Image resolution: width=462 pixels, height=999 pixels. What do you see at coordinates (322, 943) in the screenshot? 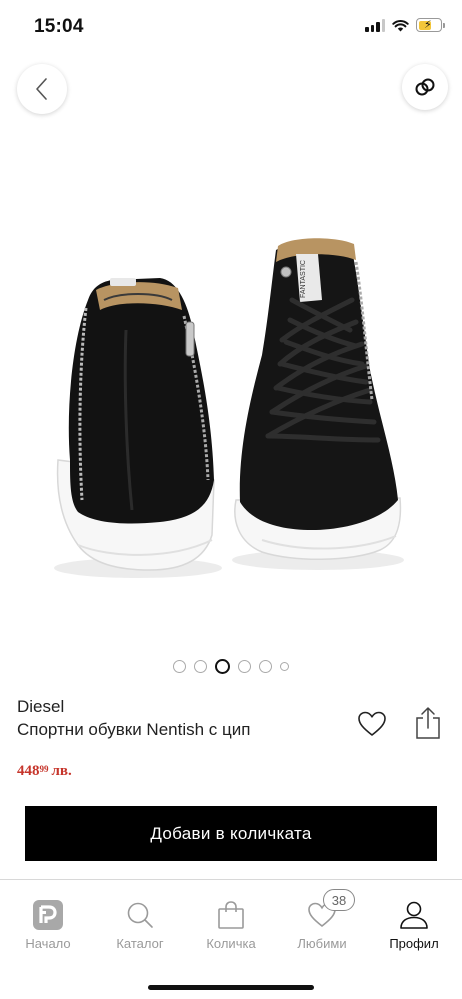
I see `nav-label: Любими` at bounding box center [322, 943].